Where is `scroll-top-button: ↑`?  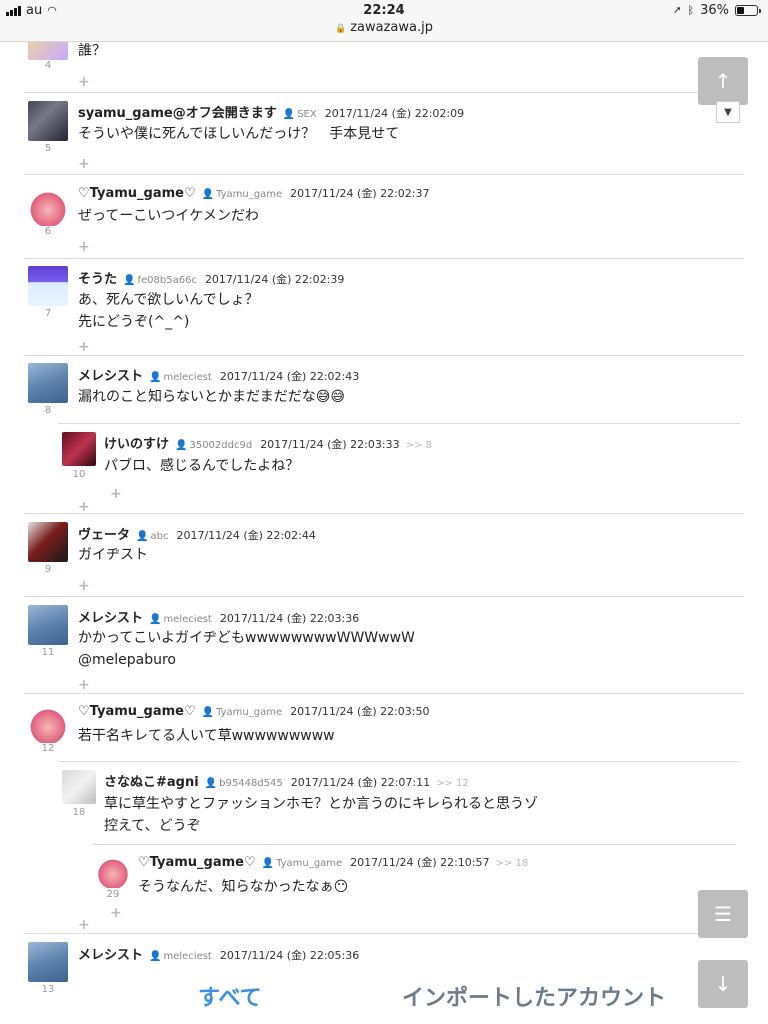 scroll-top-button: ↑ is located at coordinates (723, 81).